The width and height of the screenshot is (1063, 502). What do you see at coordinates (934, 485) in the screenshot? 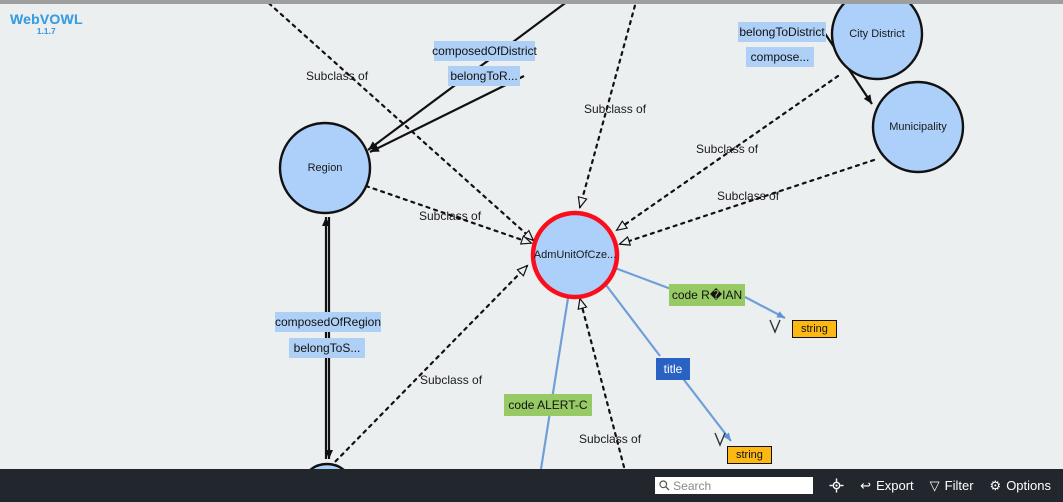
I see `triangle-down-icon: ▽` at bounding box center [934, 485].